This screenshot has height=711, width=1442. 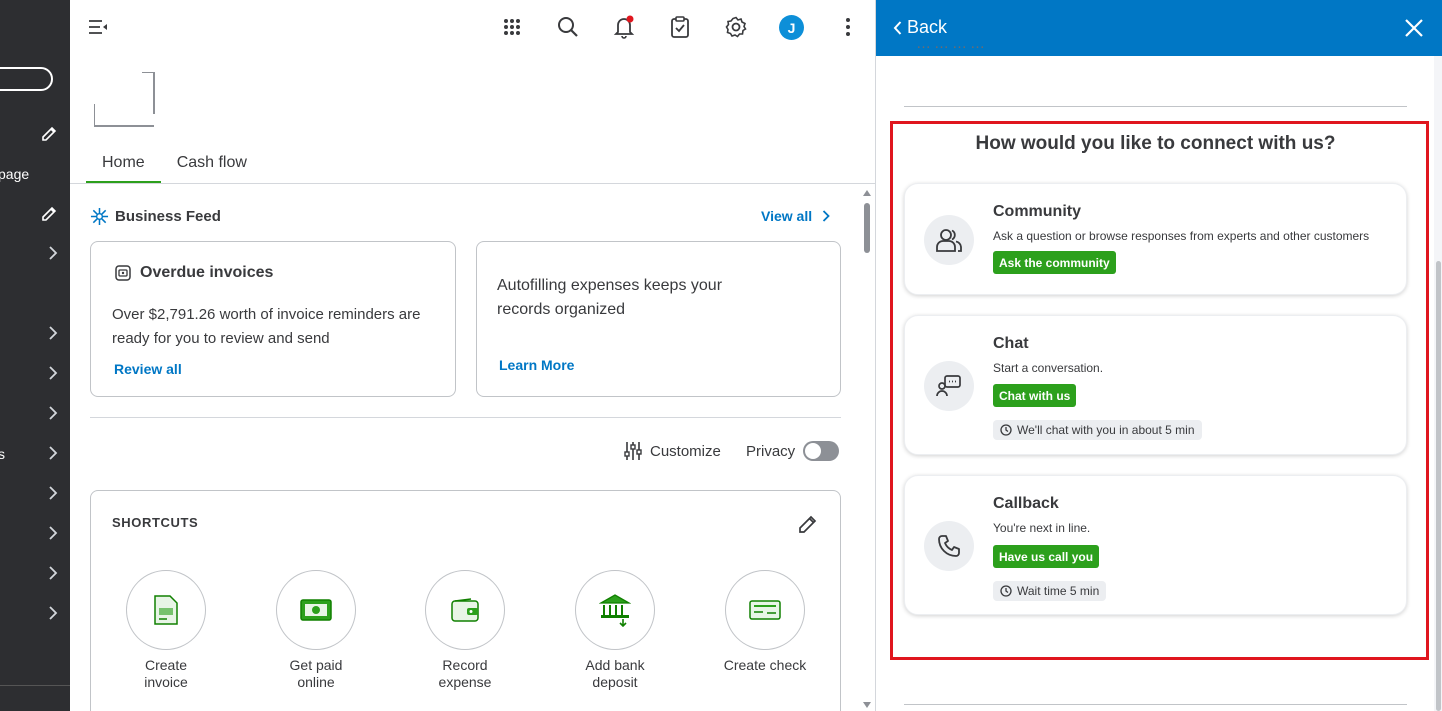 What do you see at coordinates (207, 272) in the screenshot?
I see `overdue-invoices-title: Overdue invoices` at bounding box center [207, 272].